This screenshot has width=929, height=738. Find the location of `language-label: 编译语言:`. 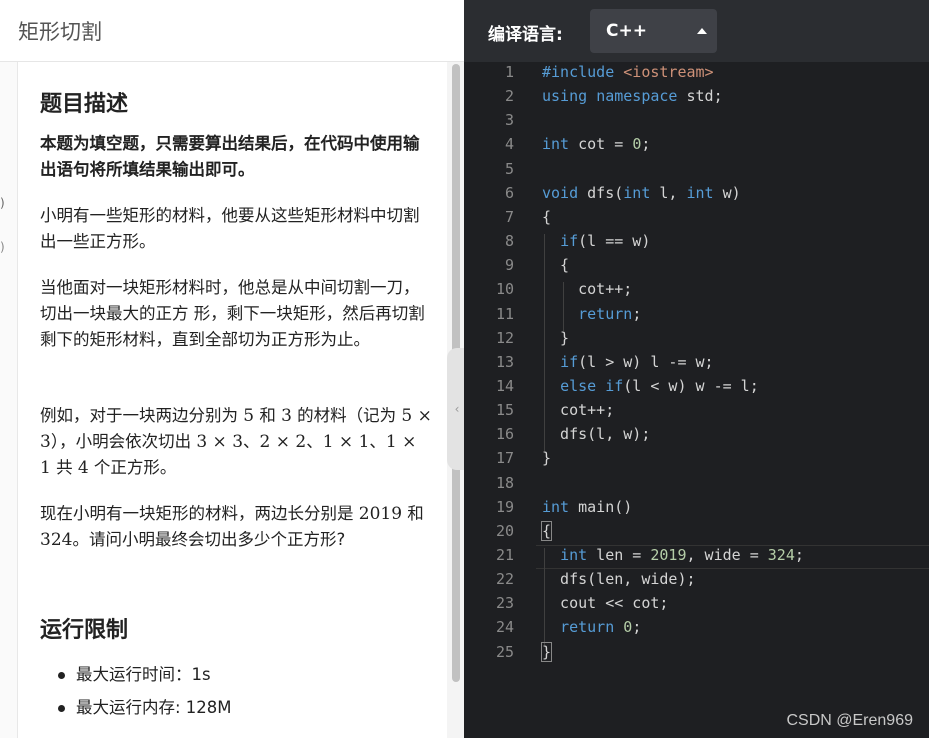

language-label: 编译语言: is located at coordinates (525, 35).